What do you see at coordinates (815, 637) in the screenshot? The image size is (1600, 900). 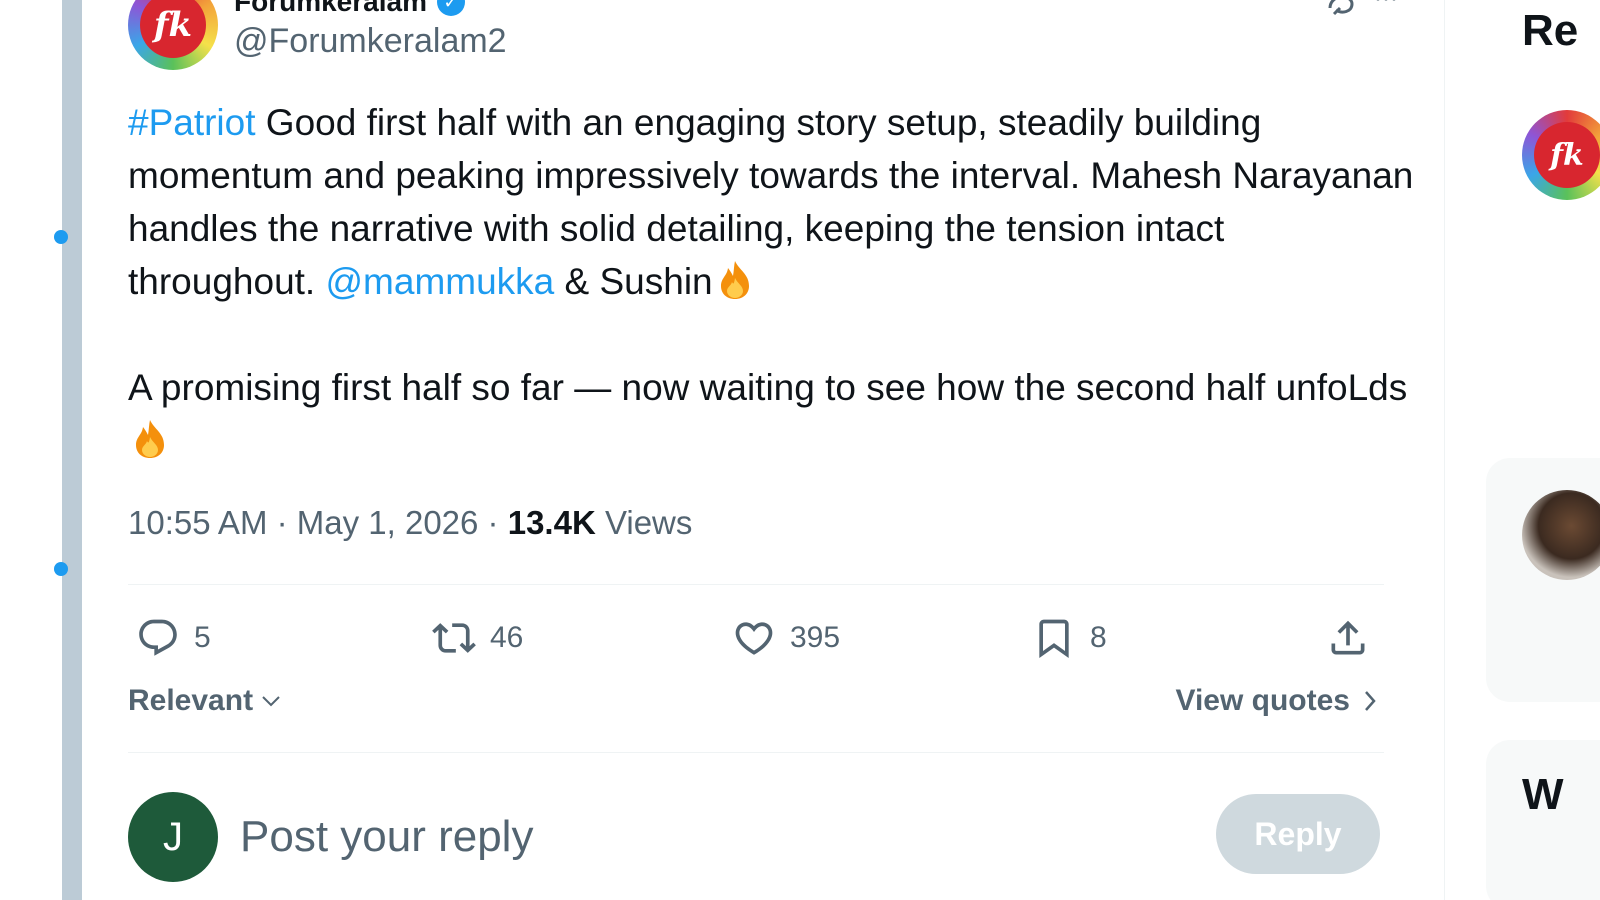 I see `like-count: 395` at bounding box center [815, 637].